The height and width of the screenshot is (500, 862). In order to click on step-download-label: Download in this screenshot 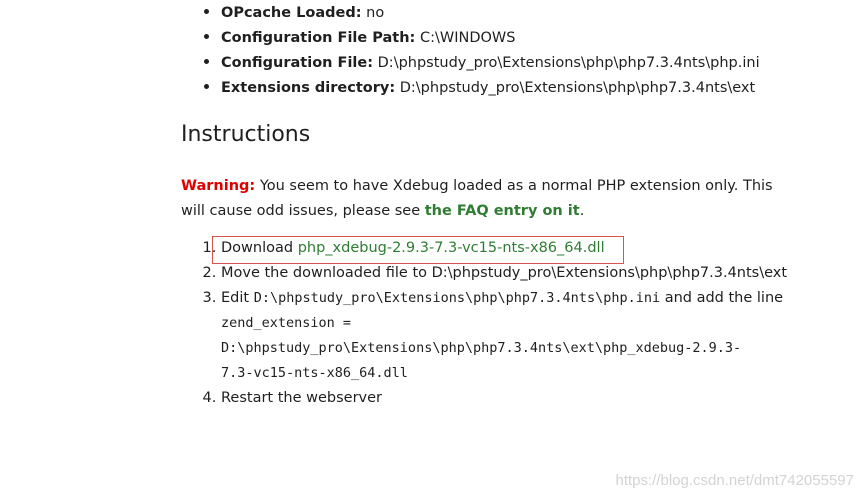, I will do `click(257, 248)`.